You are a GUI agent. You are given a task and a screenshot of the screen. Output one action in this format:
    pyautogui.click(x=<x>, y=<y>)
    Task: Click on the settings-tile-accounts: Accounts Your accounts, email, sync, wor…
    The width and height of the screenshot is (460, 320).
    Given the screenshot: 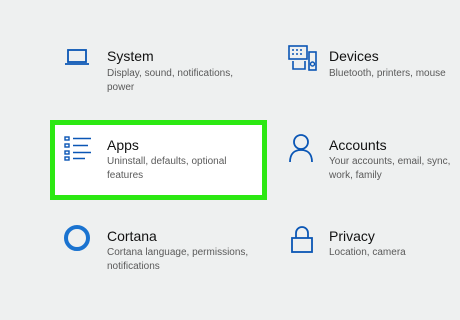 What is the action you would take?
    pyautogui.click(x=370, y=160)
    